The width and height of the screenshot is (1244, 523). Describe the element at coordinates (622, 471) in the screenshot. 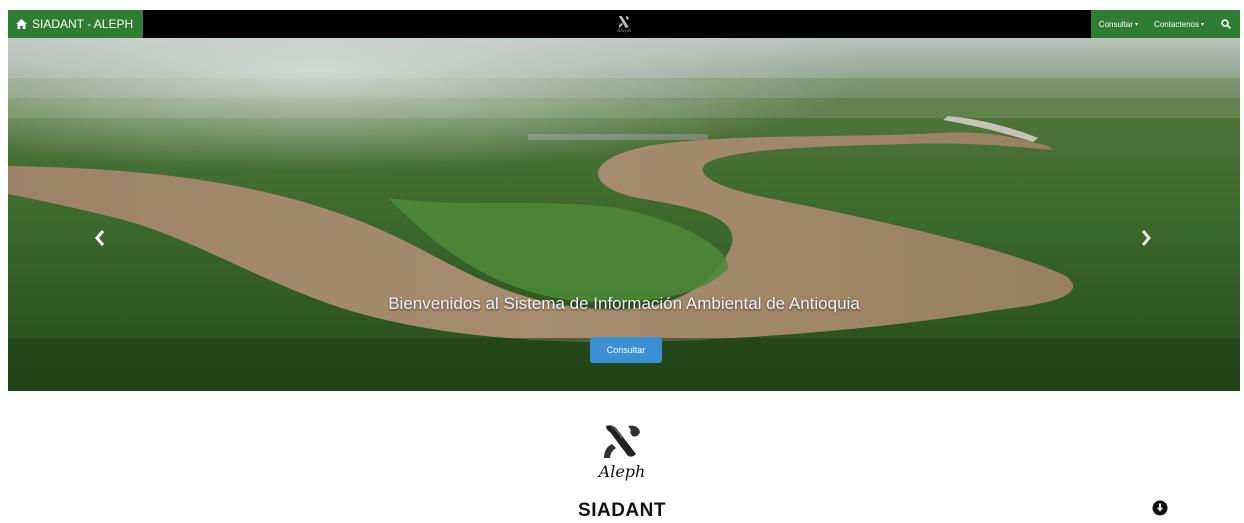

I see `aleph-wordmark: Aleph` at that location.